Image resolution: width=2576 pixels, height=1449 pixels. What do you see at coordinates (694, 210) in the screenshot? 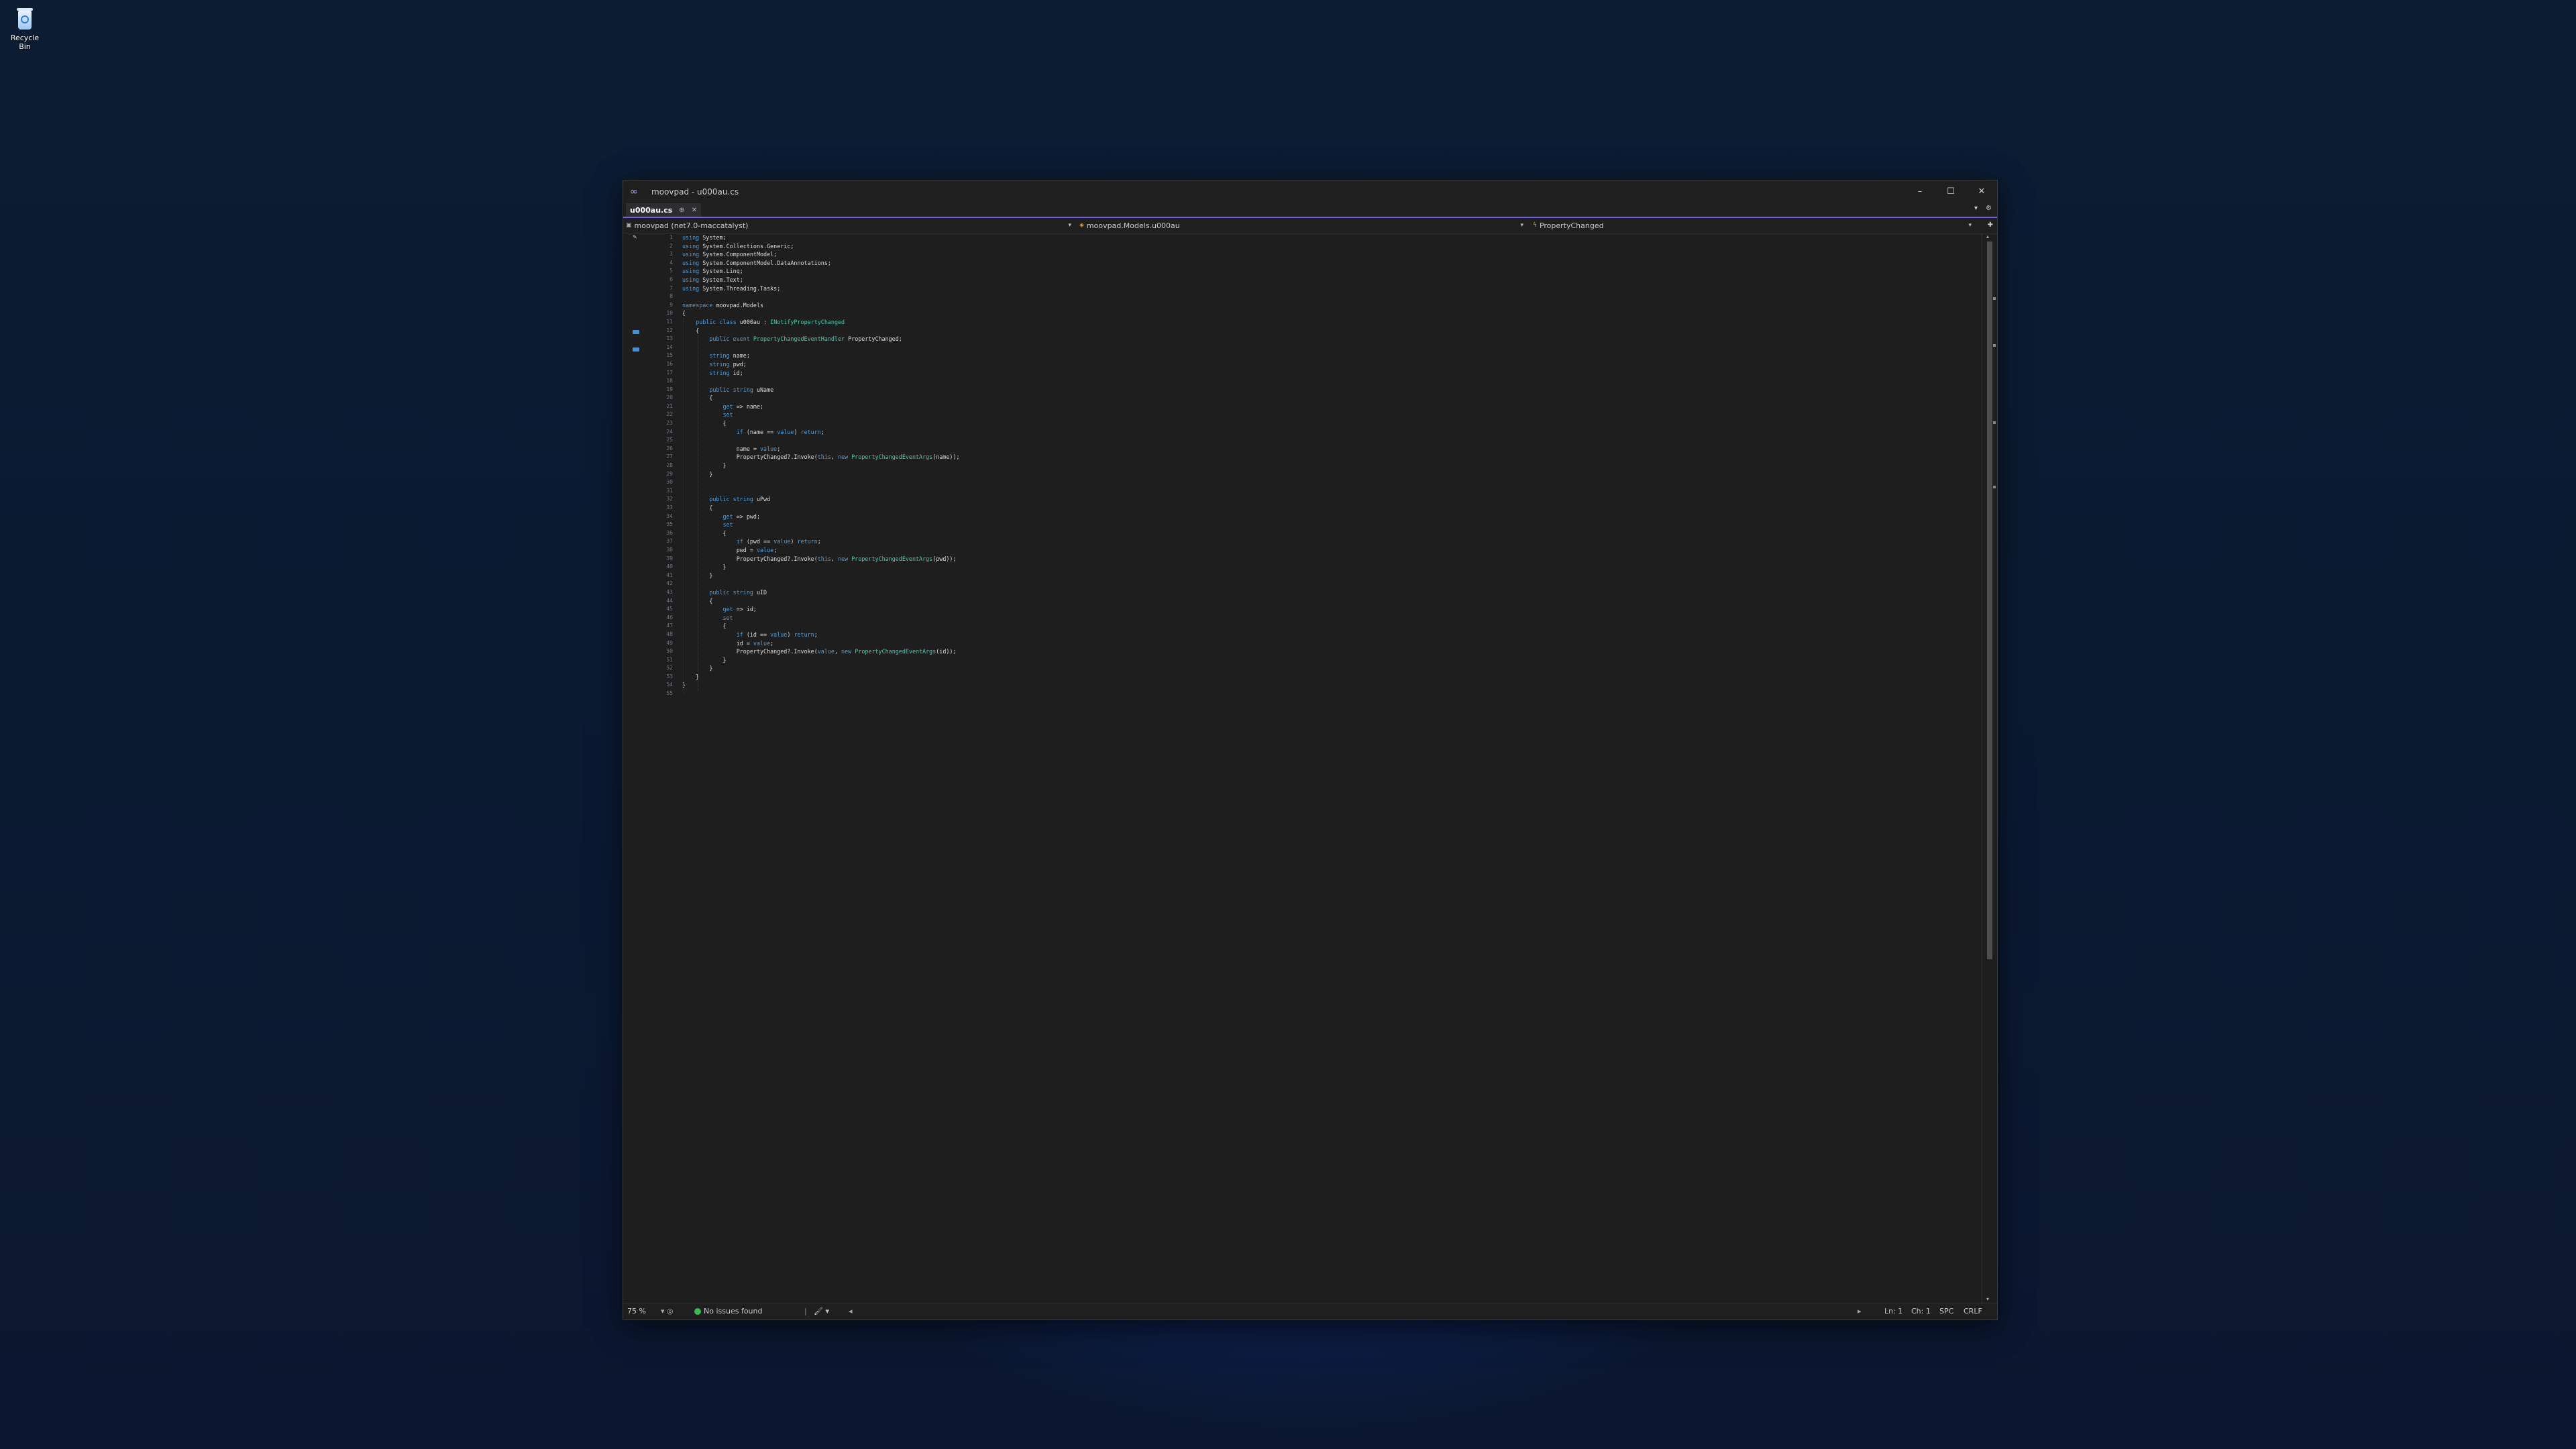
I see `tab-close-icon: ✕` at bounding box center [694, 210].